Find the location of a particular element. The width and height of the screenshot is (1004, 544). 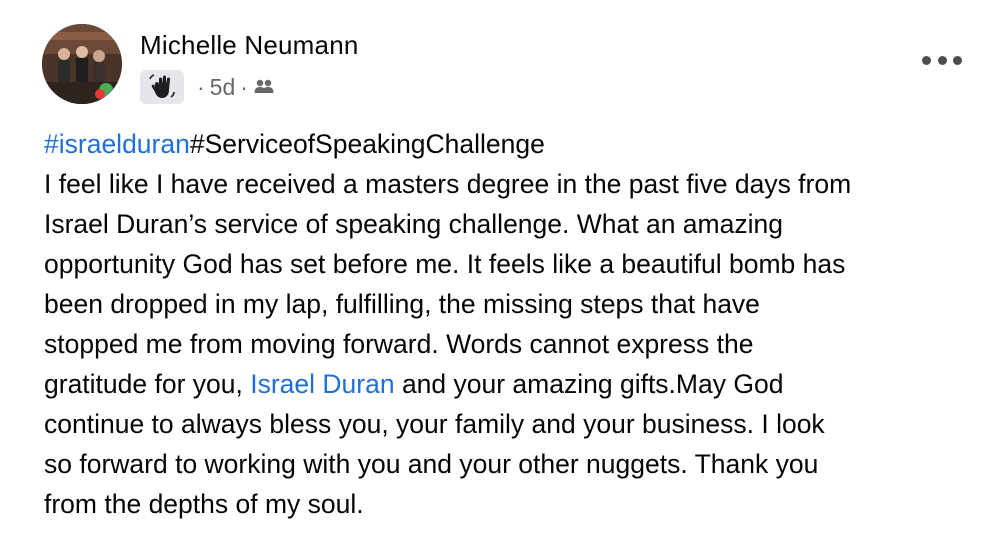

post-time: 5d is located at coordinates (223, 87).